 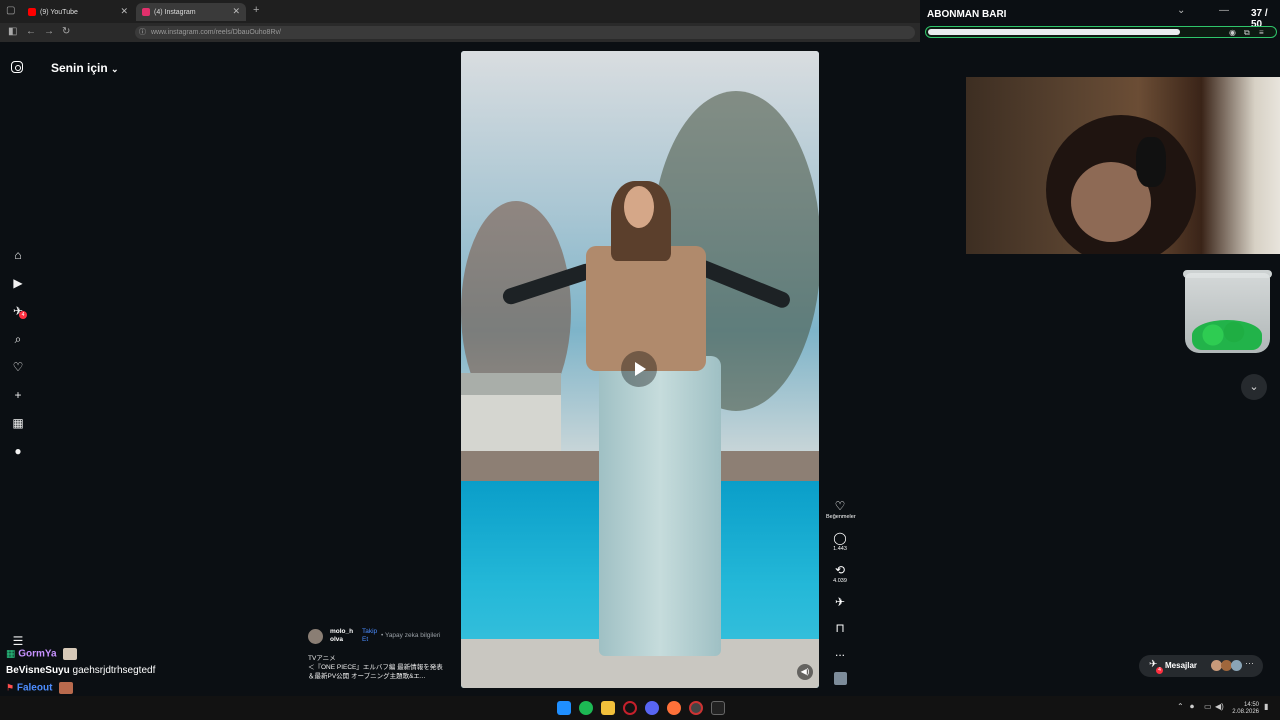 What do you see at coordinates (1249, 663) in the screenshot?
I see `more-icon: ⋯` at bounding box center [1249, 663].